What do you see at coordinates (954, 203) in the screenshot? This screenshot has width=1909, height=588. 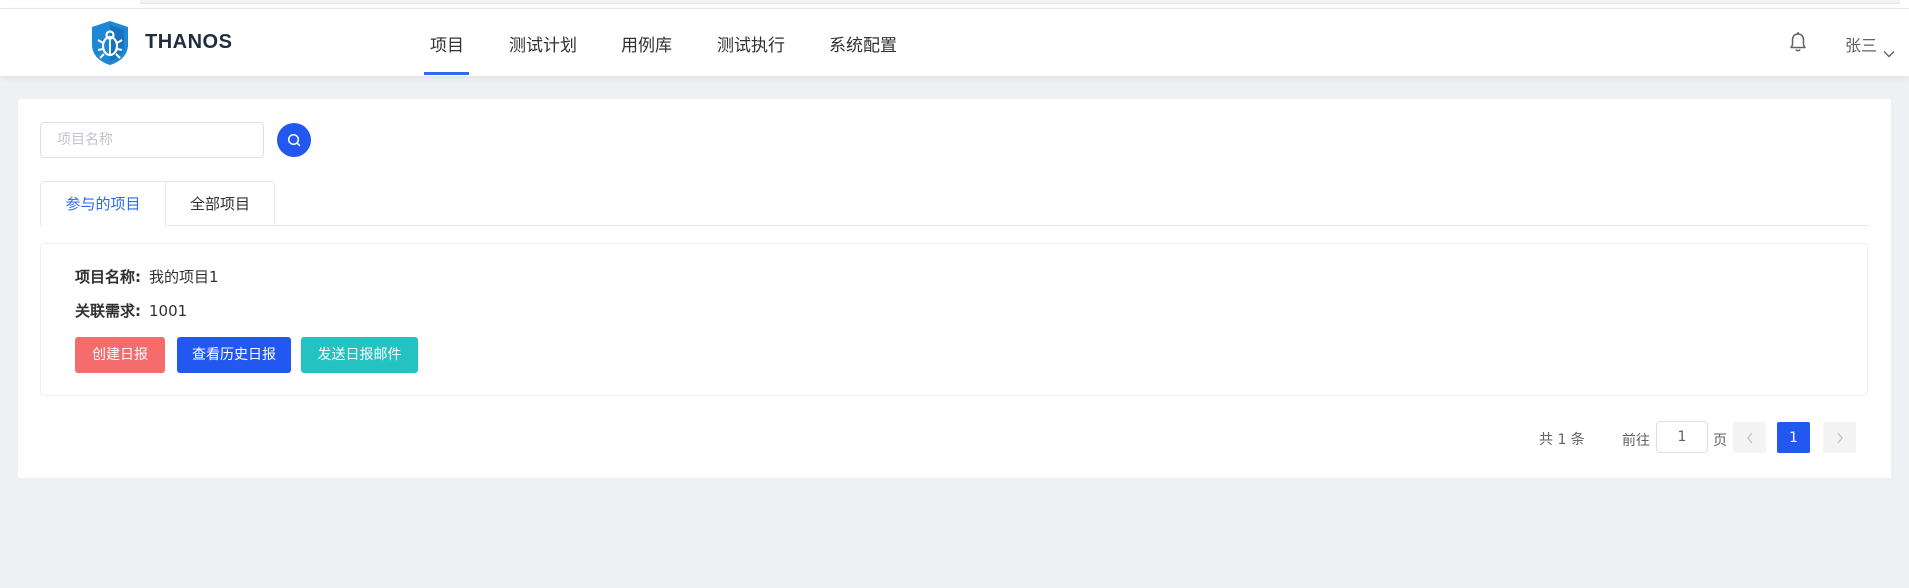 I see `project-tabs: 参与的项目 全部项目` at bounding box center [954, 203].